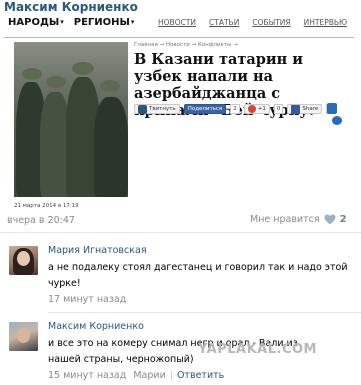 The width and height of the screenshot is (361, 385). Describe the element at coordinates (325, 22) in the screenshot. I see `nav-item-interviews: ИНТЕРВЬЮ` at that location.